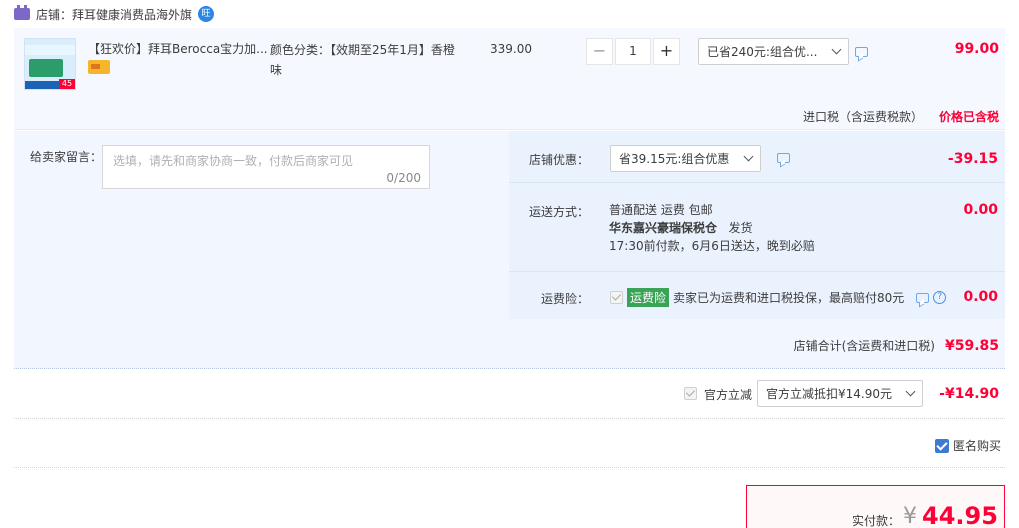  Describe the element at coordinates (22, 12) in the screenshot. I see `shop-icon` at that location.